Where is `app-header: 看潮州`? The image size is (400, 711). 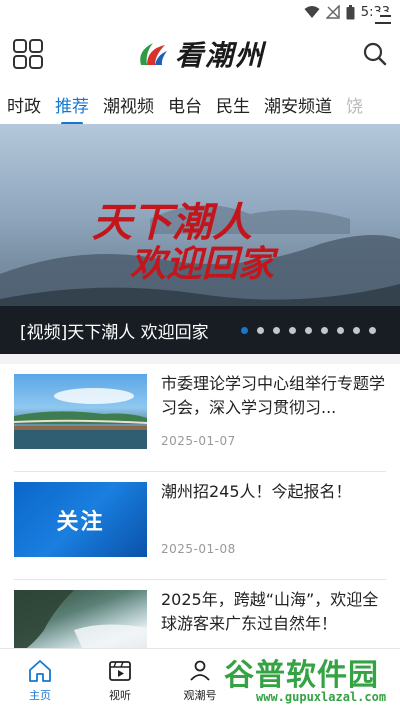 app-header: 看潮州 is located at coordinates (200, 54).